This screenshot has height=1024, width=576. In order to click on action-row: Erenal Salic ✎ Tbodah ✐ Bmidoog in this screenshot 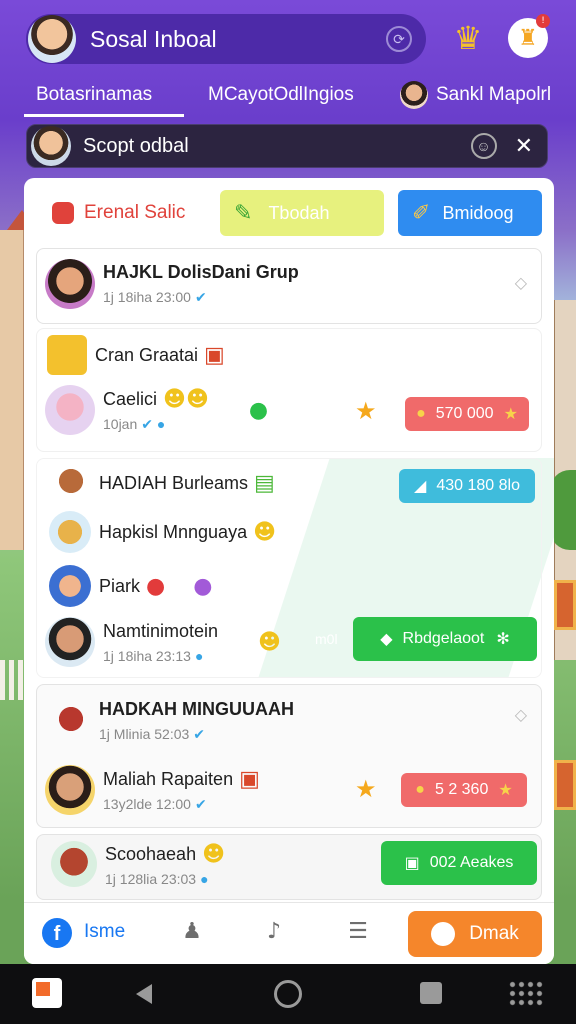, I will do `click(289, 214)`.